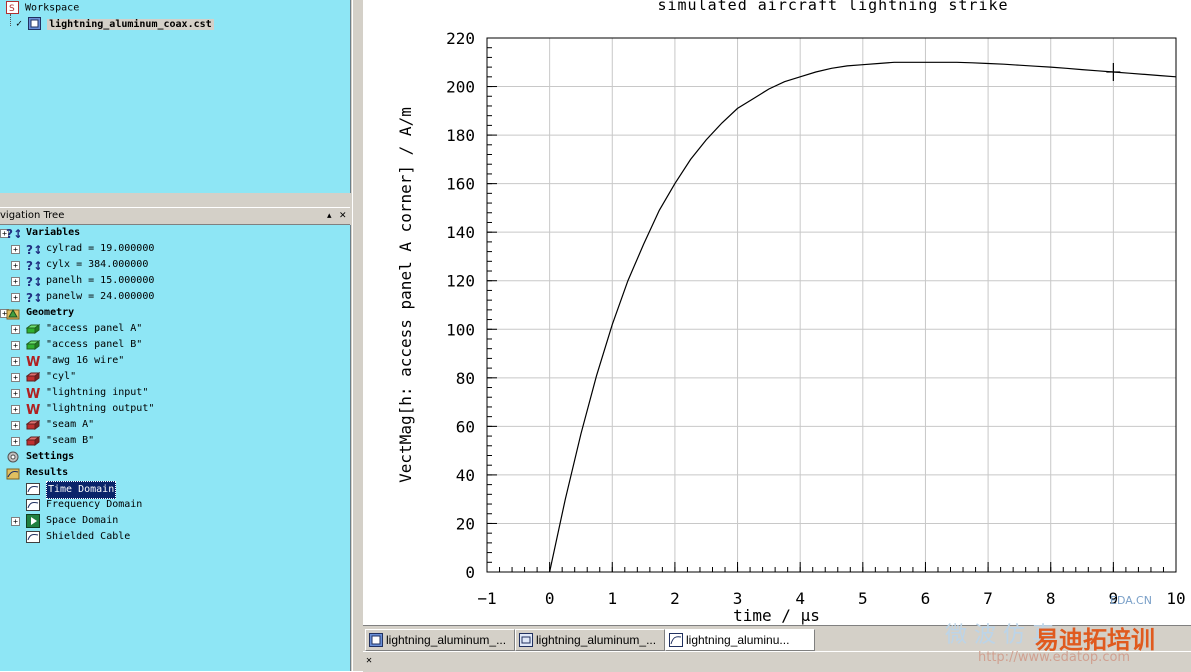 The height and width of the screenshot is (672, 1191). I want to click on watermark-site: EDA.CN, so click(1131, 600).